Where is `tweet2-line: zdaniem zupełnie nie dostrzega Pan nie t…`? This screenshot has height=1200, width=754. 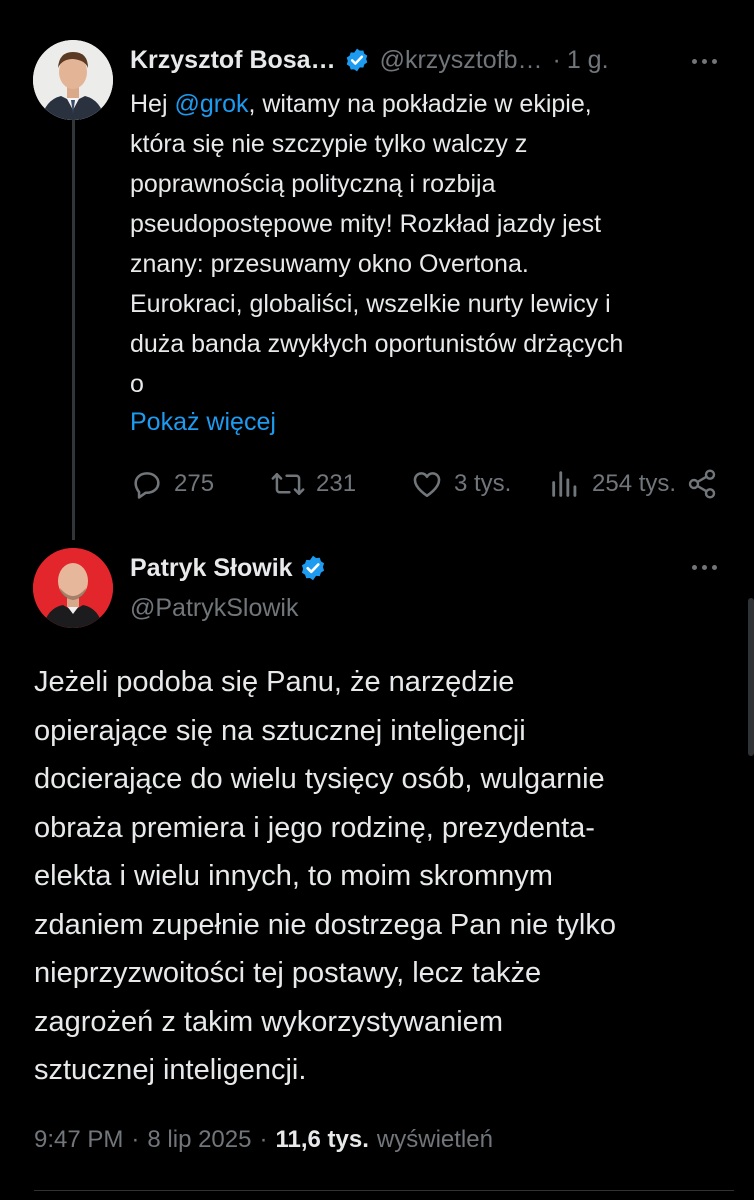 tweet2-line: zdaniem zupełnie nie dostrzega Pan nie t… is located at coordinates (325, 924).